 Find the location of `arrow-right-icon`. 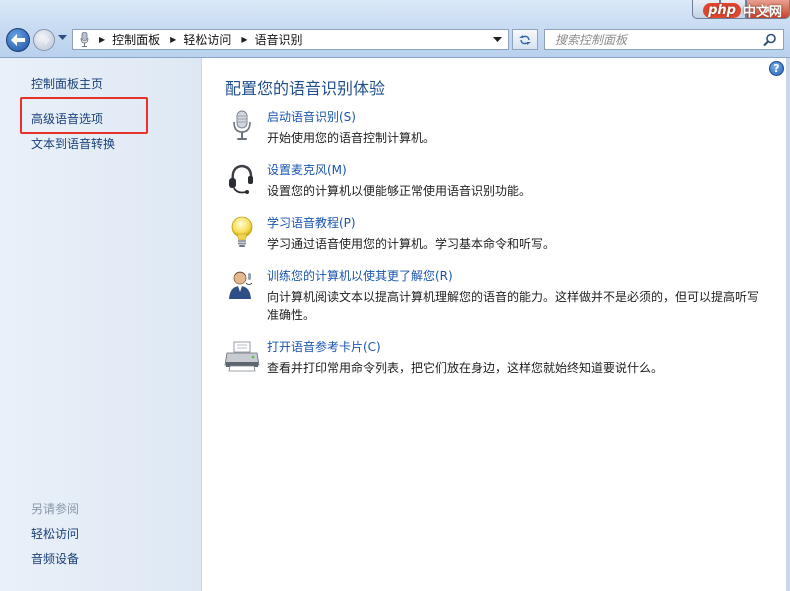

arrow-right-icon is located at coordinates (44, 40).